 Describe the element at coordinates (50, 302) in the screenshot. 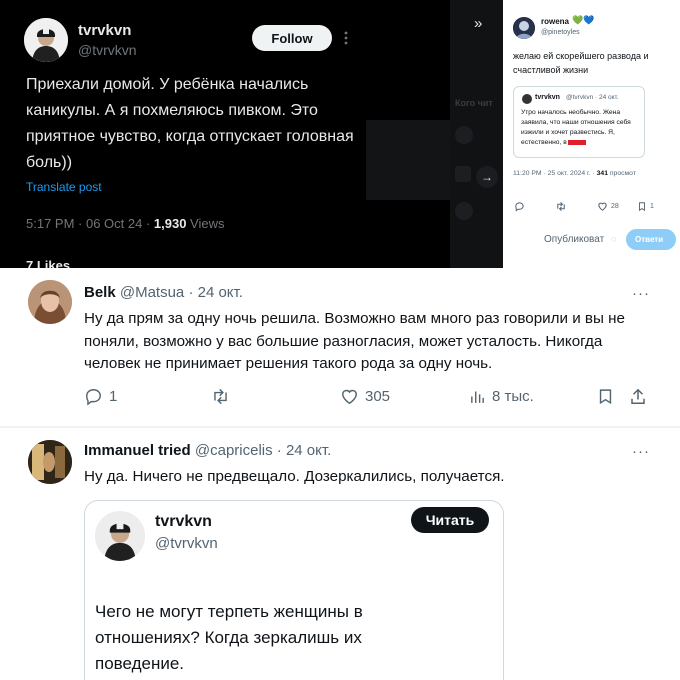

I see `belk-avatar` at that location.